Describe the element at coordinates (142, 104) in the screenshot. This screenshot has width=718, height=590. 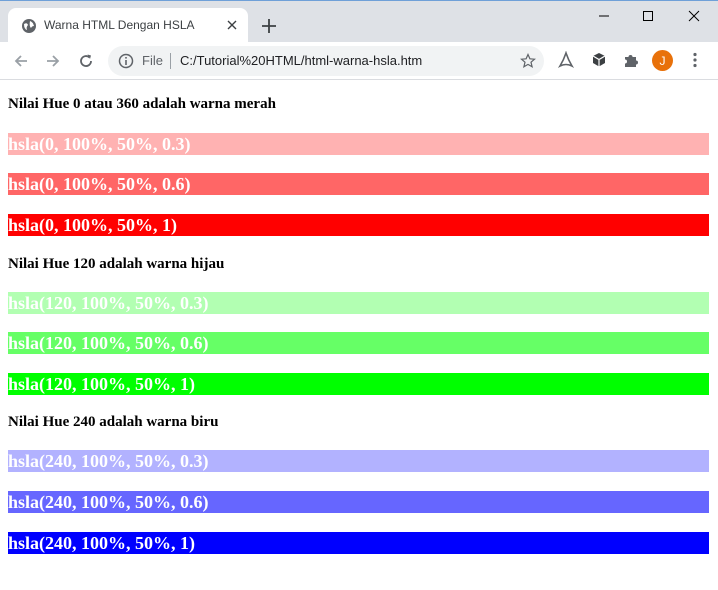
I see `section-heading-red: Nilai Hue 0 atau 360 adalah warna merah` at that location.